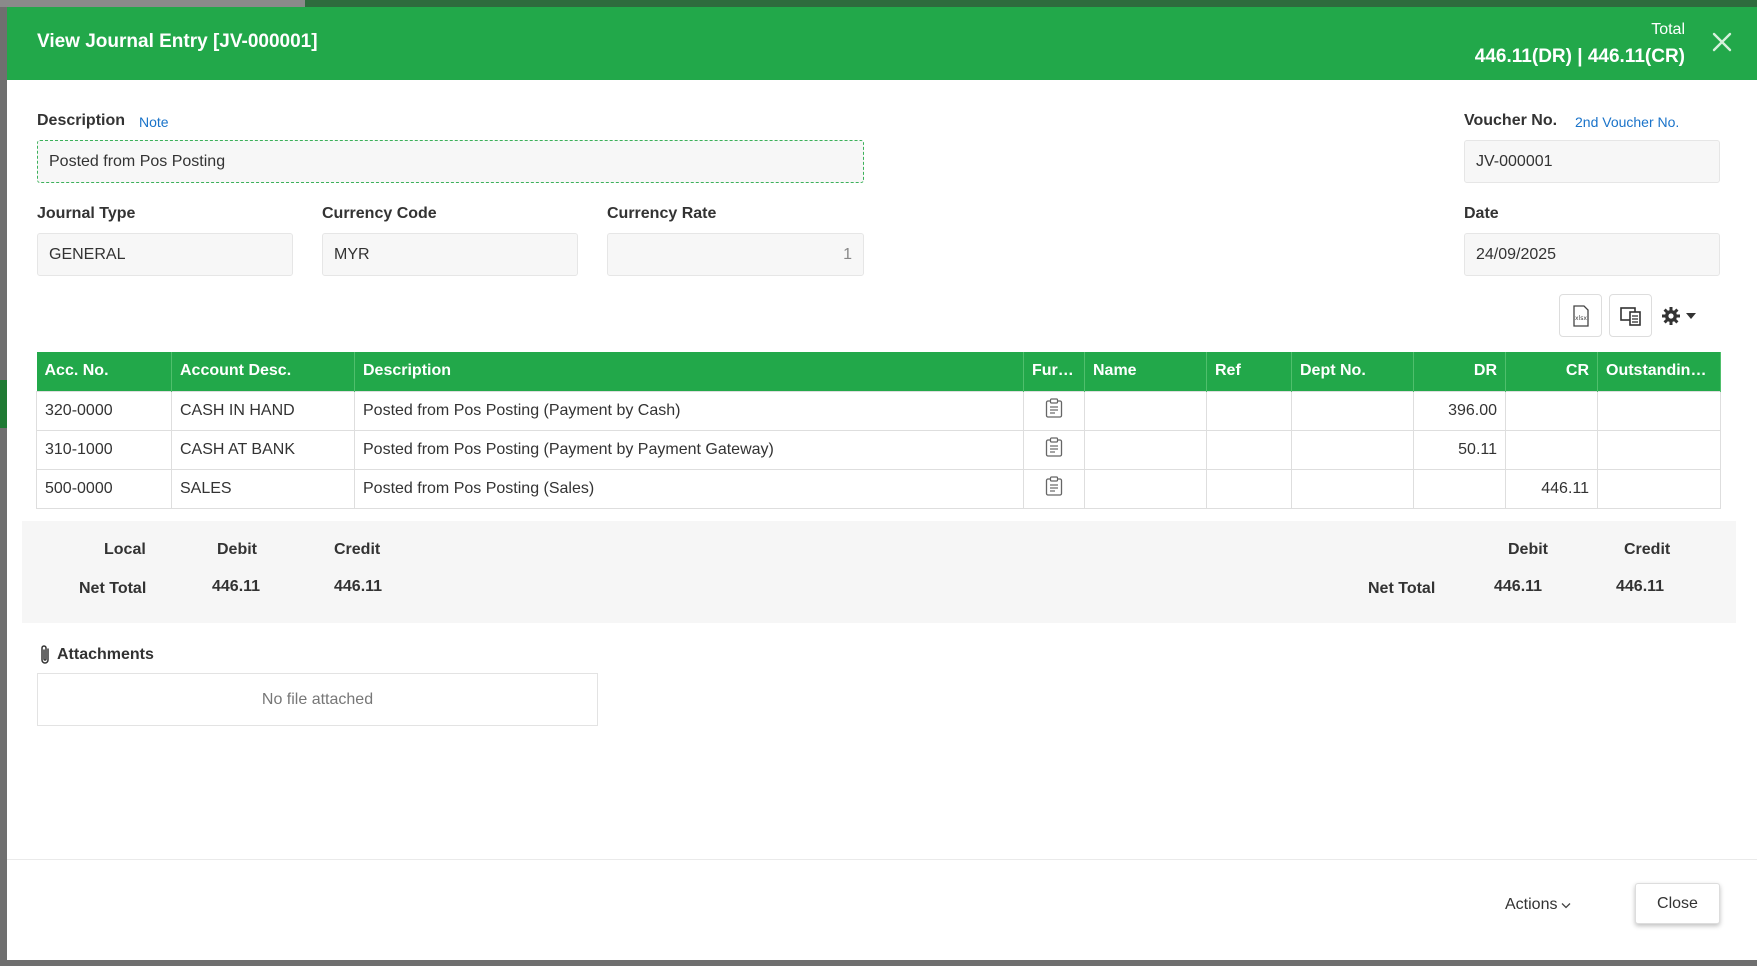 The height and width of the screenshot is (966, 1757). What do you see at coordinates (105, 654) in the screenshot?
I see `attachments-title: Attachments` at bounding box center [105, 654].